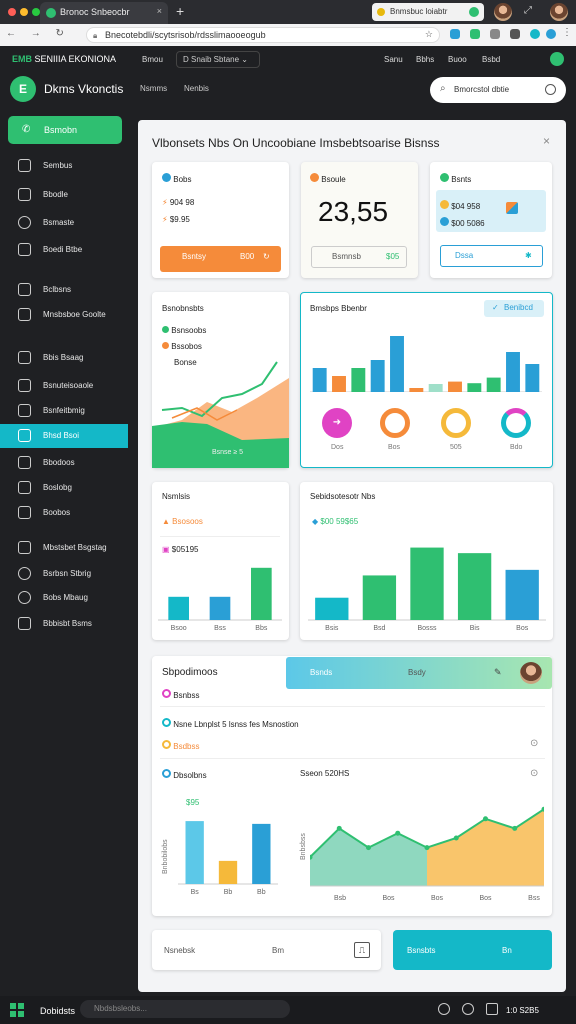 This screenshot has width=576, height=1024. Describe the element at coordinates (196, 88) in the screenshot. I see `sub-nav-link: Nenbis` at that location.